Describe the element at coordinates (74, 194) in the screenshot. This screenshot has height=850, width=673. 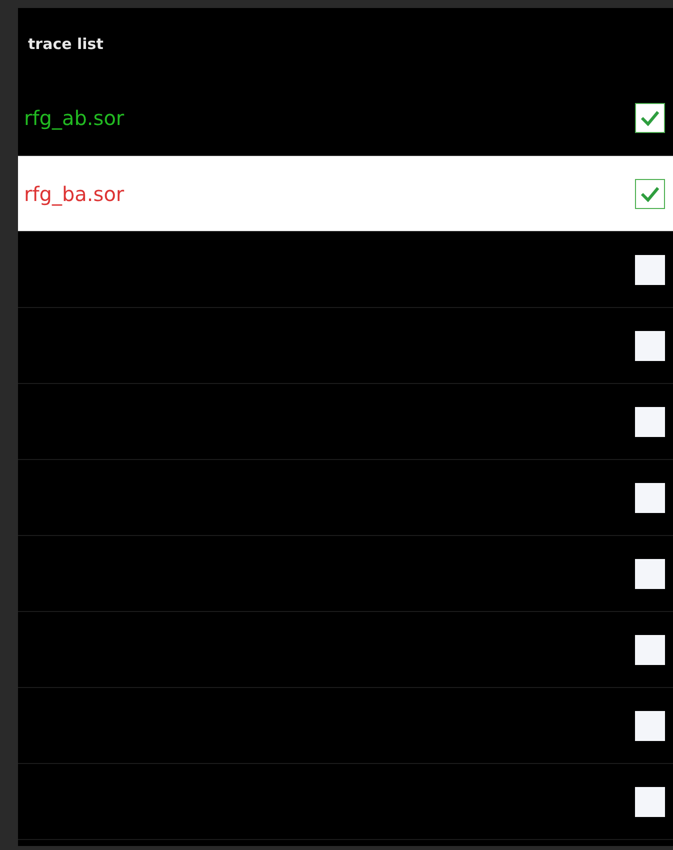
I see `trace-name: rfg_ba.sor` at that location.